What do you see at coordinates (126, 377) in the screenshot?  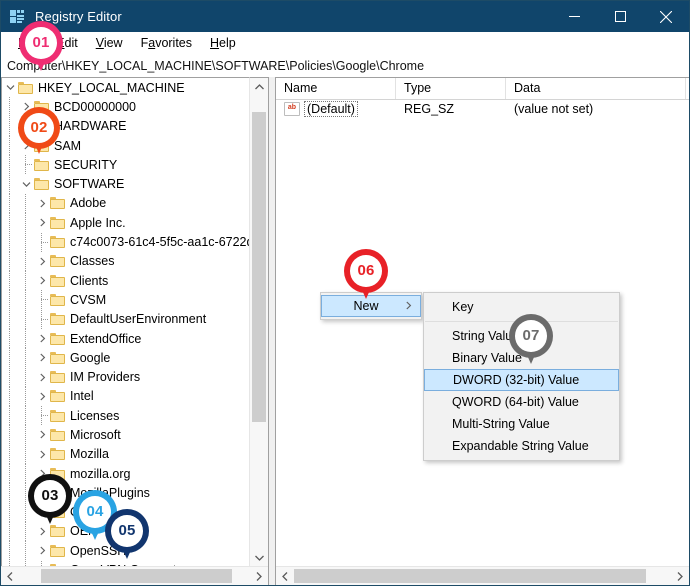 I see `tree-item-im-providers: IM Providers` at bounding box center [126, 377].